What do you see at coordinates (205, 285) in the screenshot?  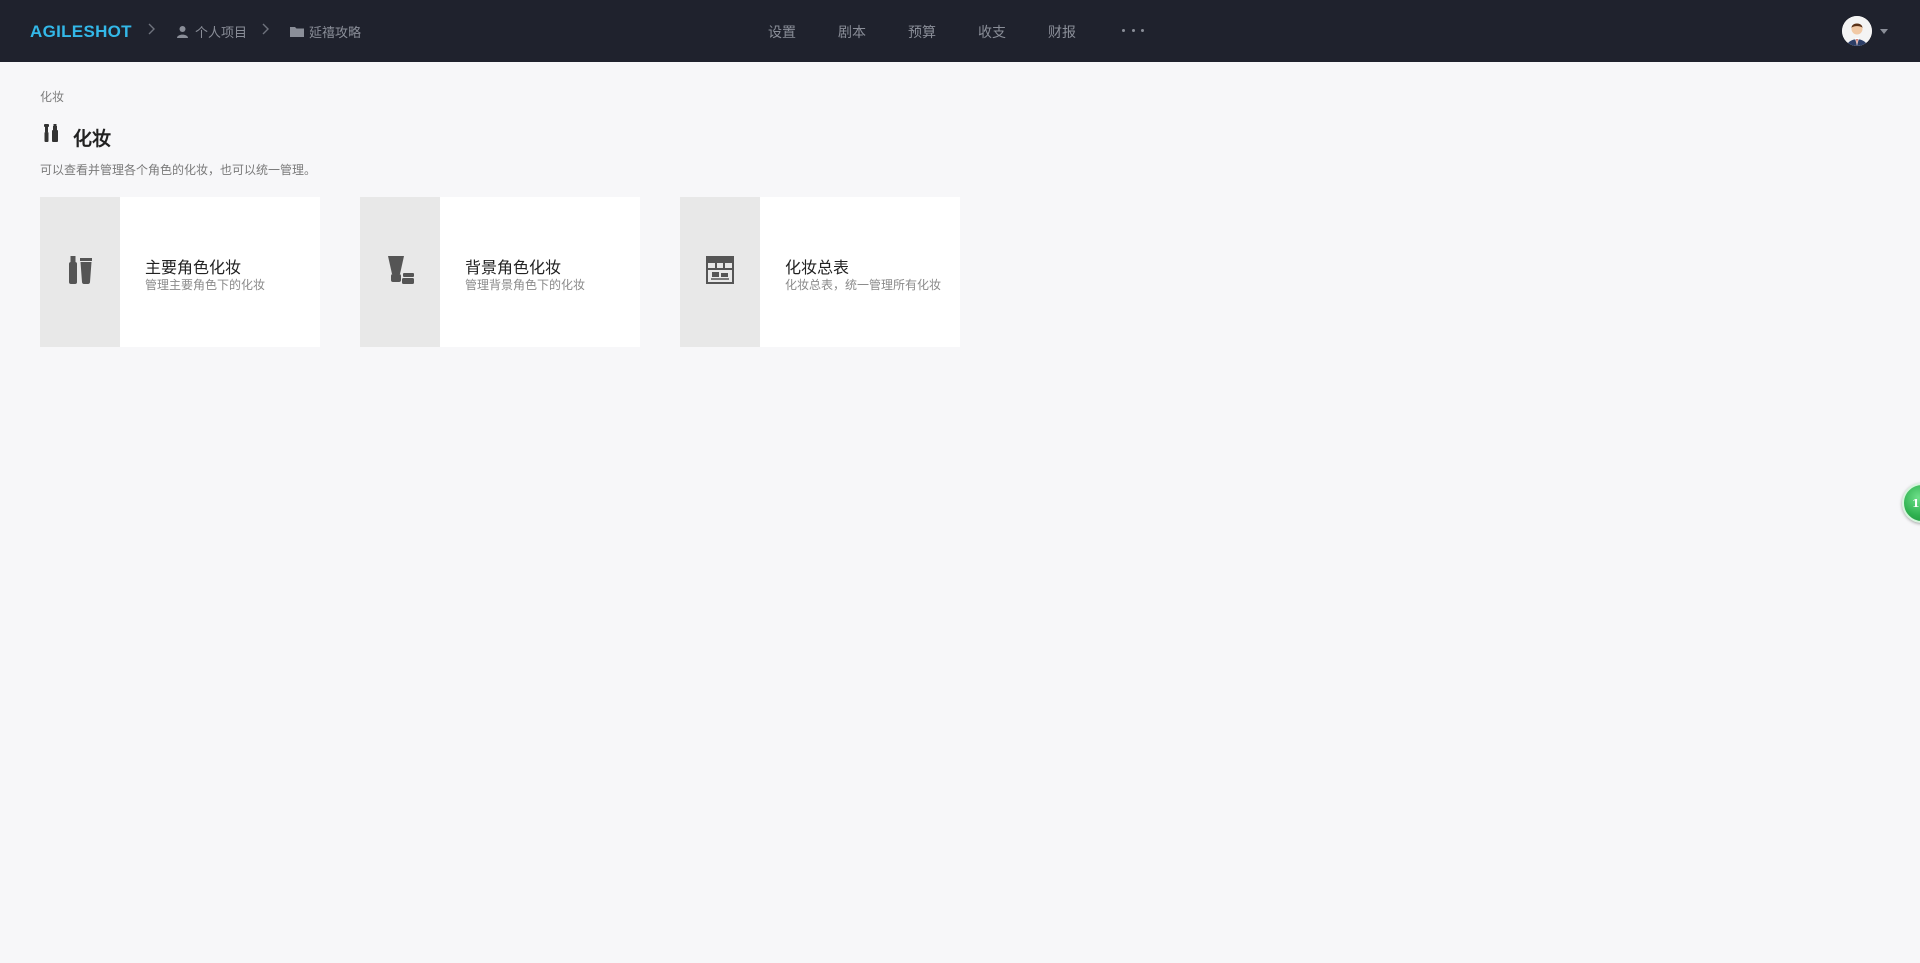 I see `card-subtitle: 管理主要角色下的化妆` at bounding box center [205, 285].